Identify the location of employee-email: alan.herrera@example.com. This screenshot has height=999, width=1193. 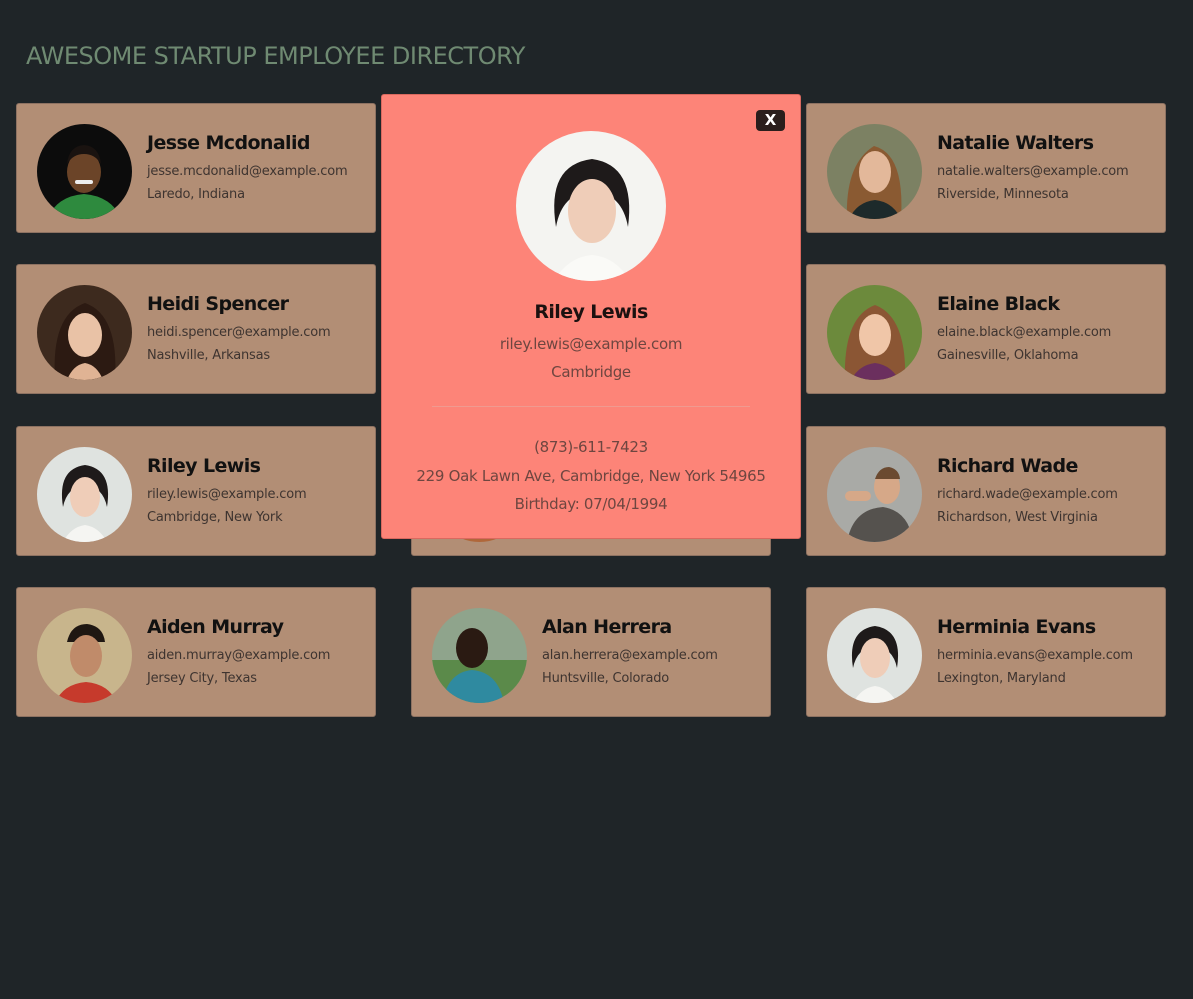
(630, 655).